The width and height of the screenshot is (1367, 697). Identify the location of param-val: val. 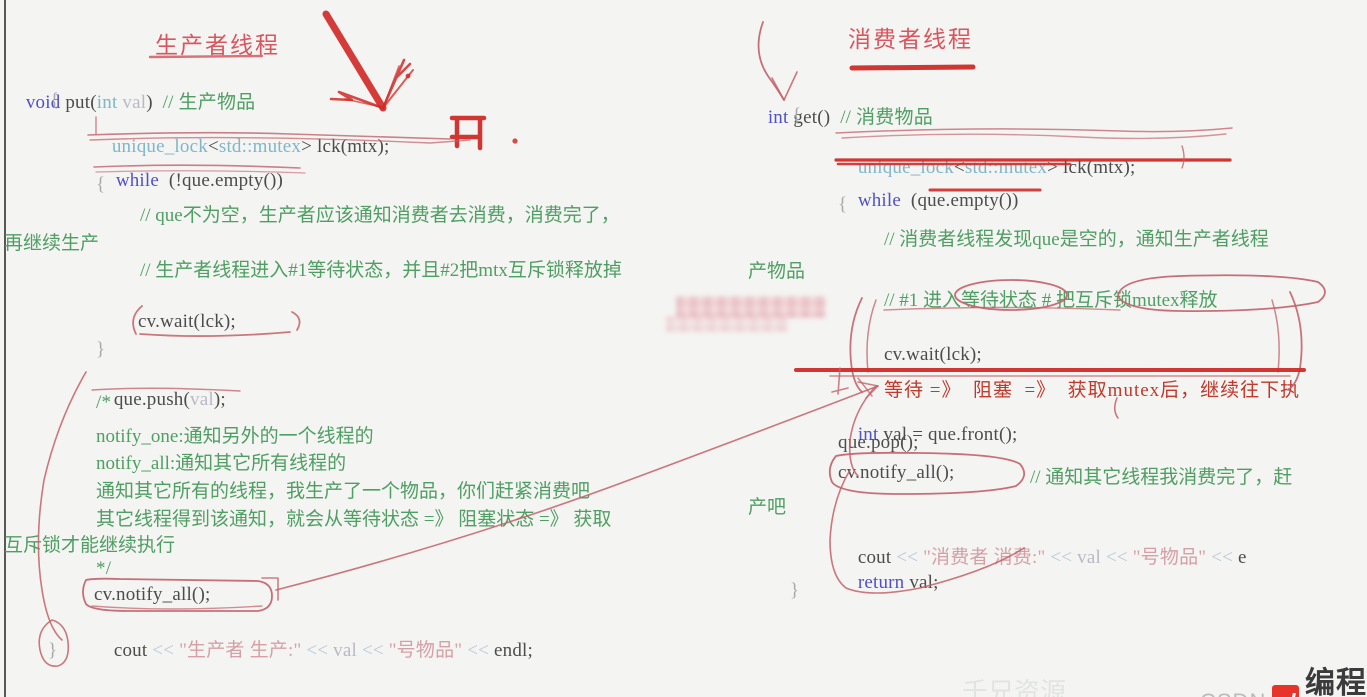
(132, 102).